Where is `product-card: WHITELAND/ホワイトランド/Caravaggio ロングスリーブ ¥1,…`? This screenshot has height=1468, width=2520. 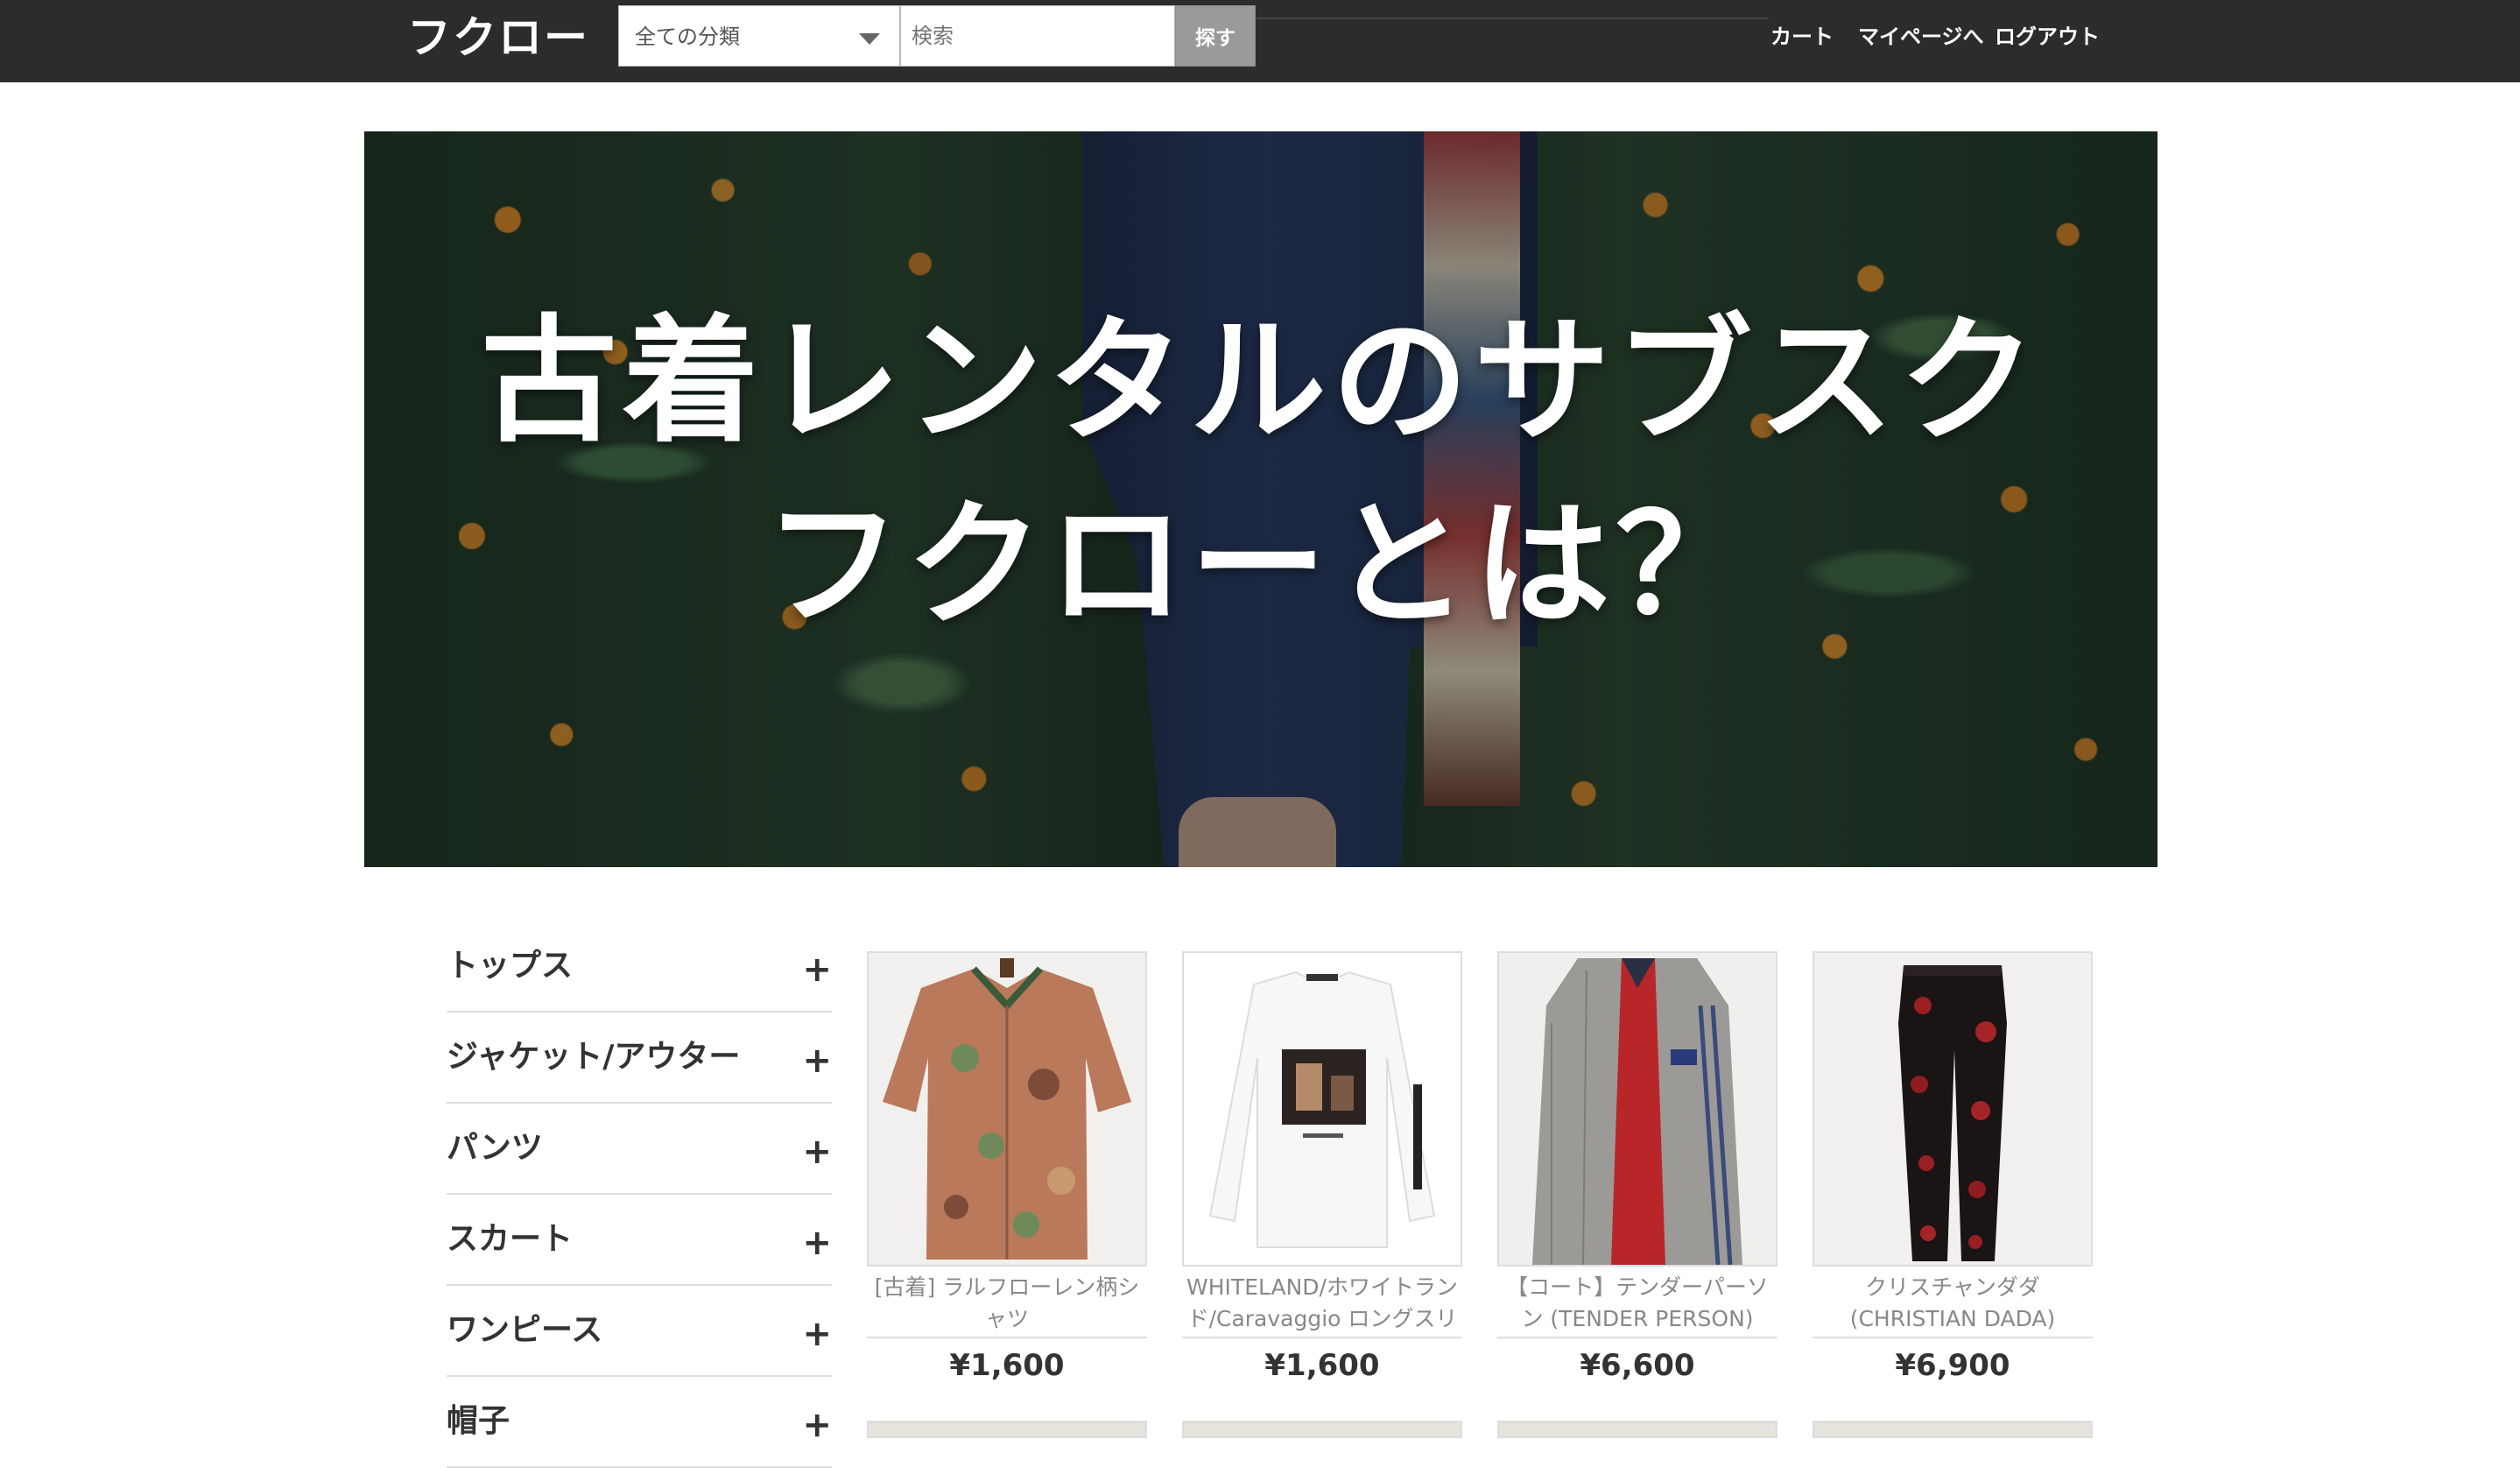 product-card: WHITELAND/ホワイトランド/Caravaggio ロングスリーブ ¥1,… is located at coordinates (1322, 1170).